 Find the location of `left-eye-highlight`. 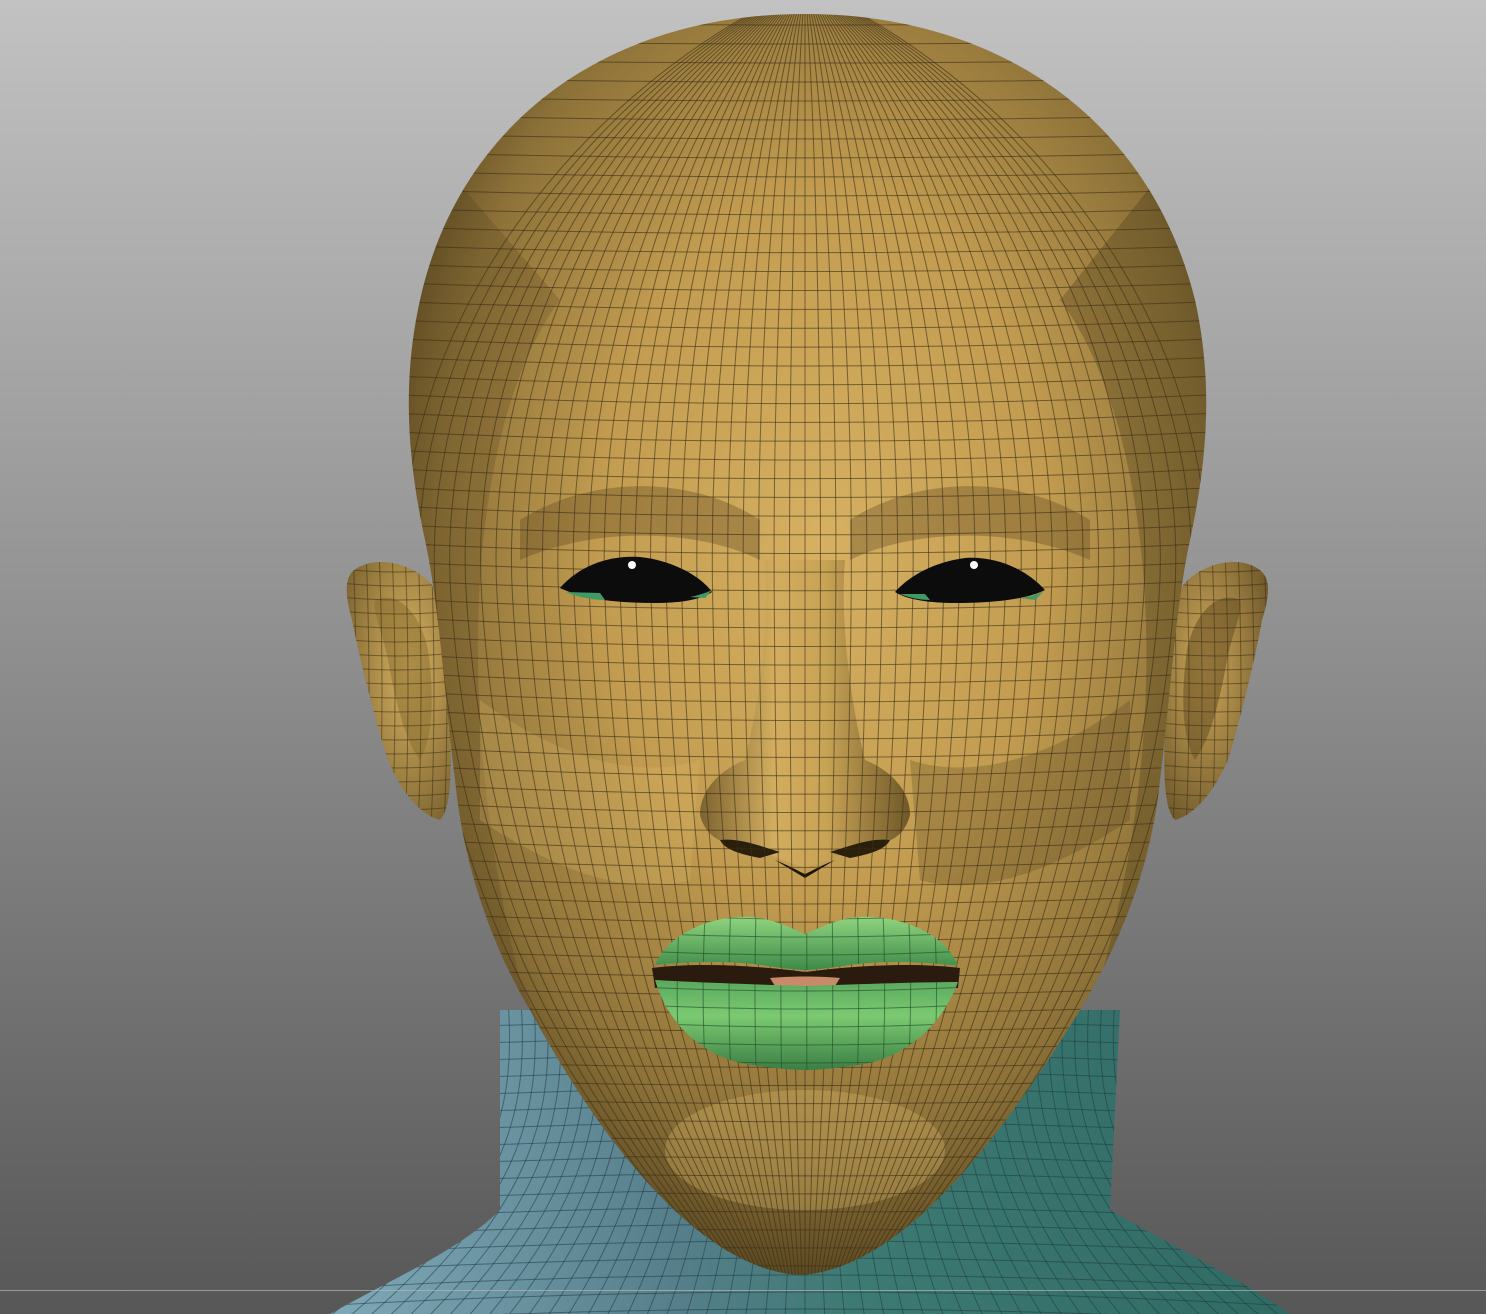

left-eye-highlight is located at coordinates (632, 565).